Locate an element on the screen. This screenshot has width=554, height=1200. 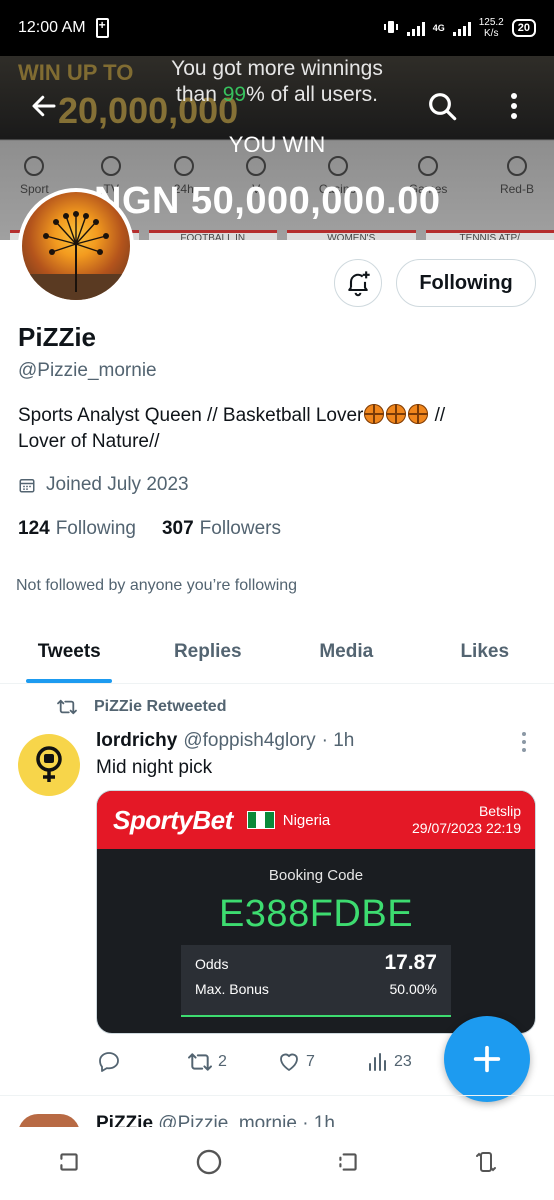
mutual-followers-note: Not followed by anyone you’re following is located at coordinates (157, 585).